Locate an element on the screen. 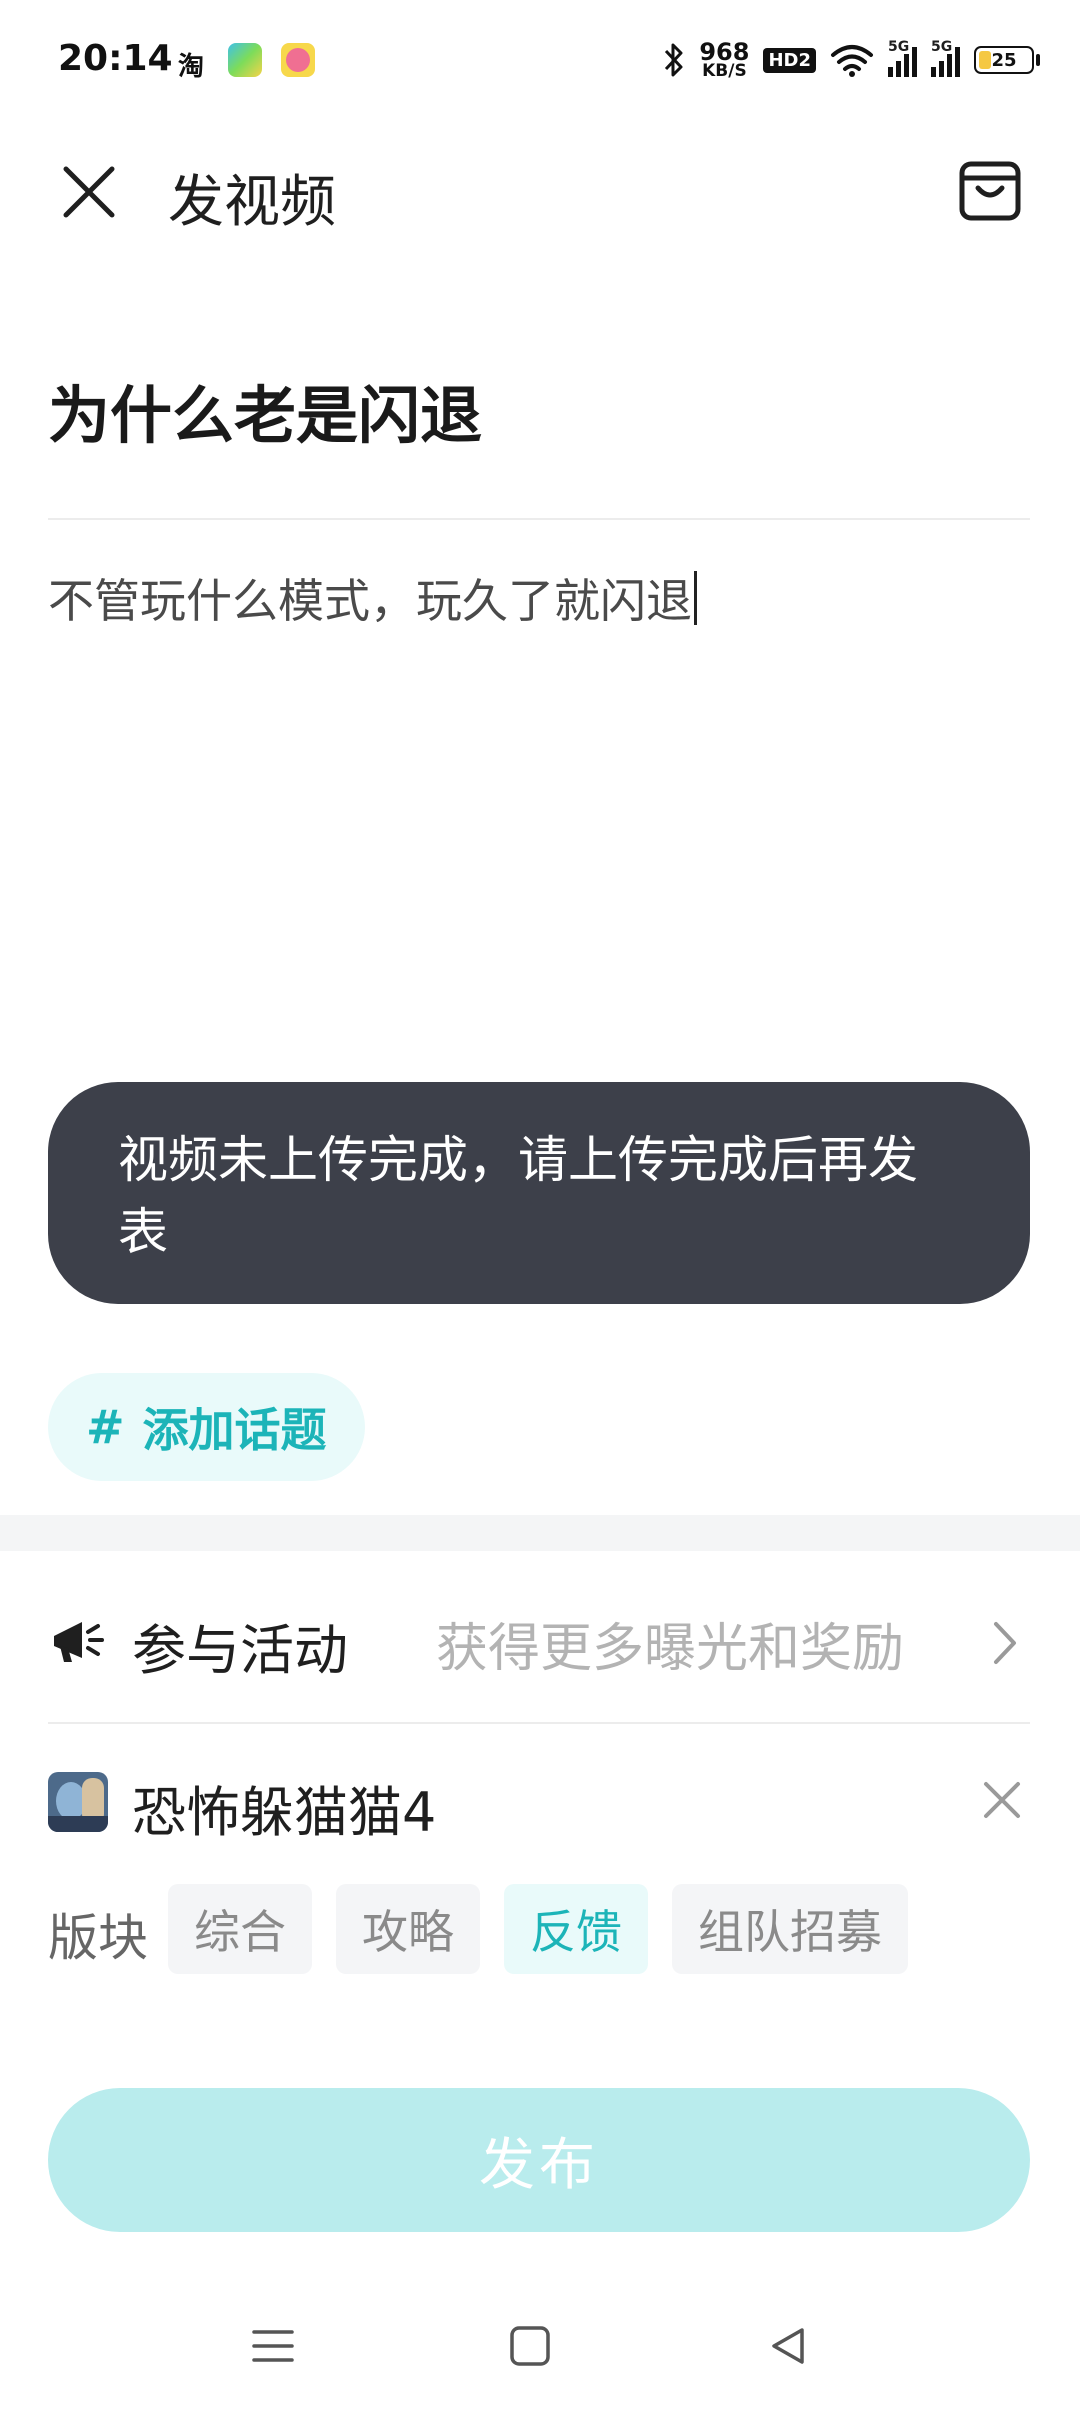 The image size is (1080, 2412). title-divider is located at coordinates (539, 519).